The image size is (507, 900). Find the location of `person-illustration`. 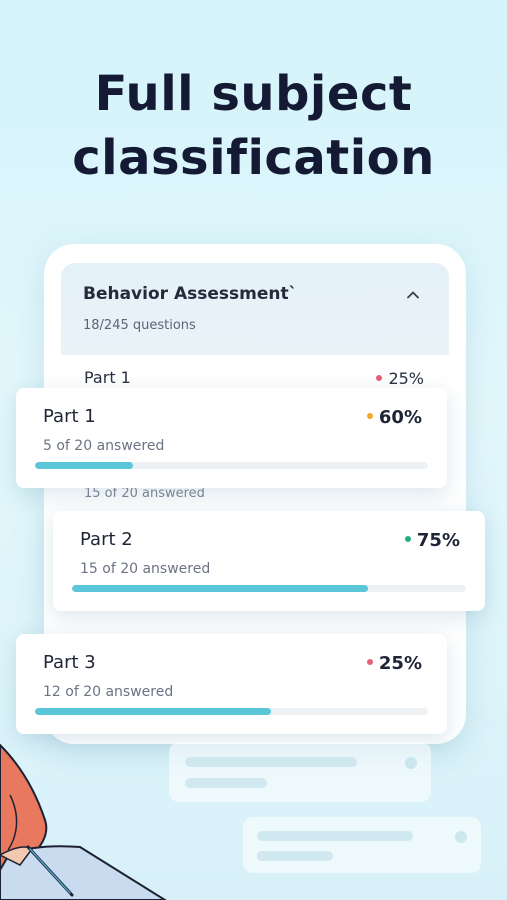

person-illustration is located at coordinates (83, 821).